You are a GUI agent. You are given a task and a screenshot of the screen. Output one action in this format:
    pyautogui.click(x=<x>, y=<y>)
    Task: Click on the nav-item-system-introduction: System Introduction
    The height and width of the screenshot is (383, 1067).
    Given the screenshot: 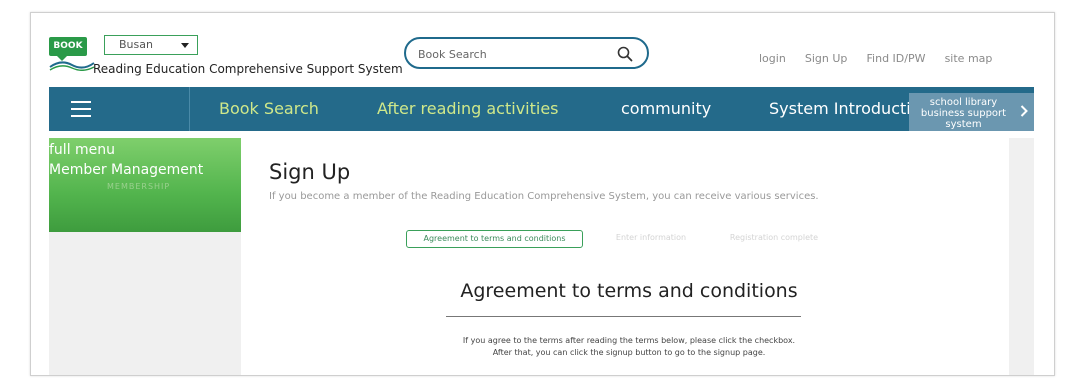 What is the action you would take?
    pyautogui.click(x=850, y=109)
    